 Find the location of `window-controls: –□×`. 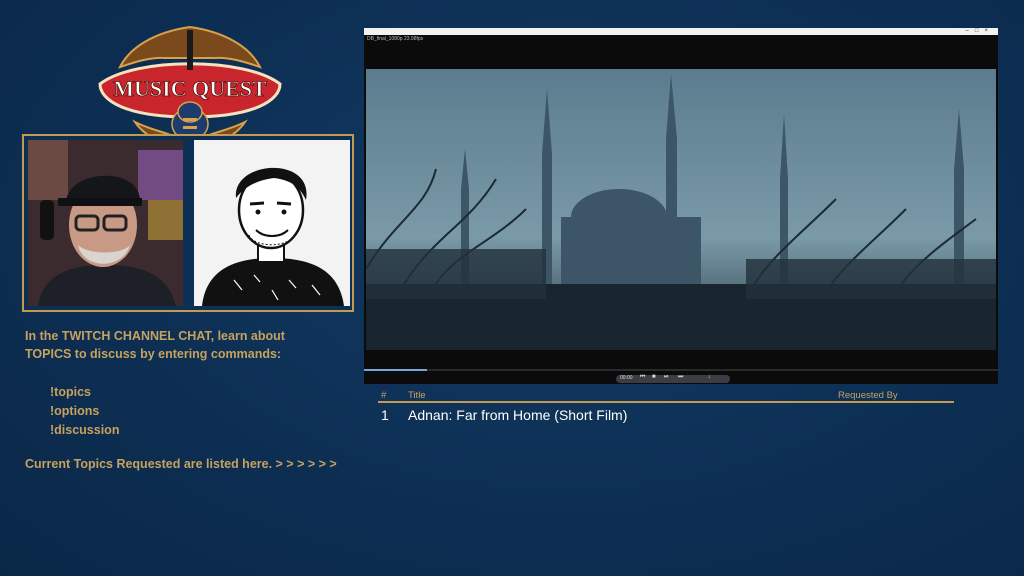

window-controls: –□× is located at coordinates (980, 31).